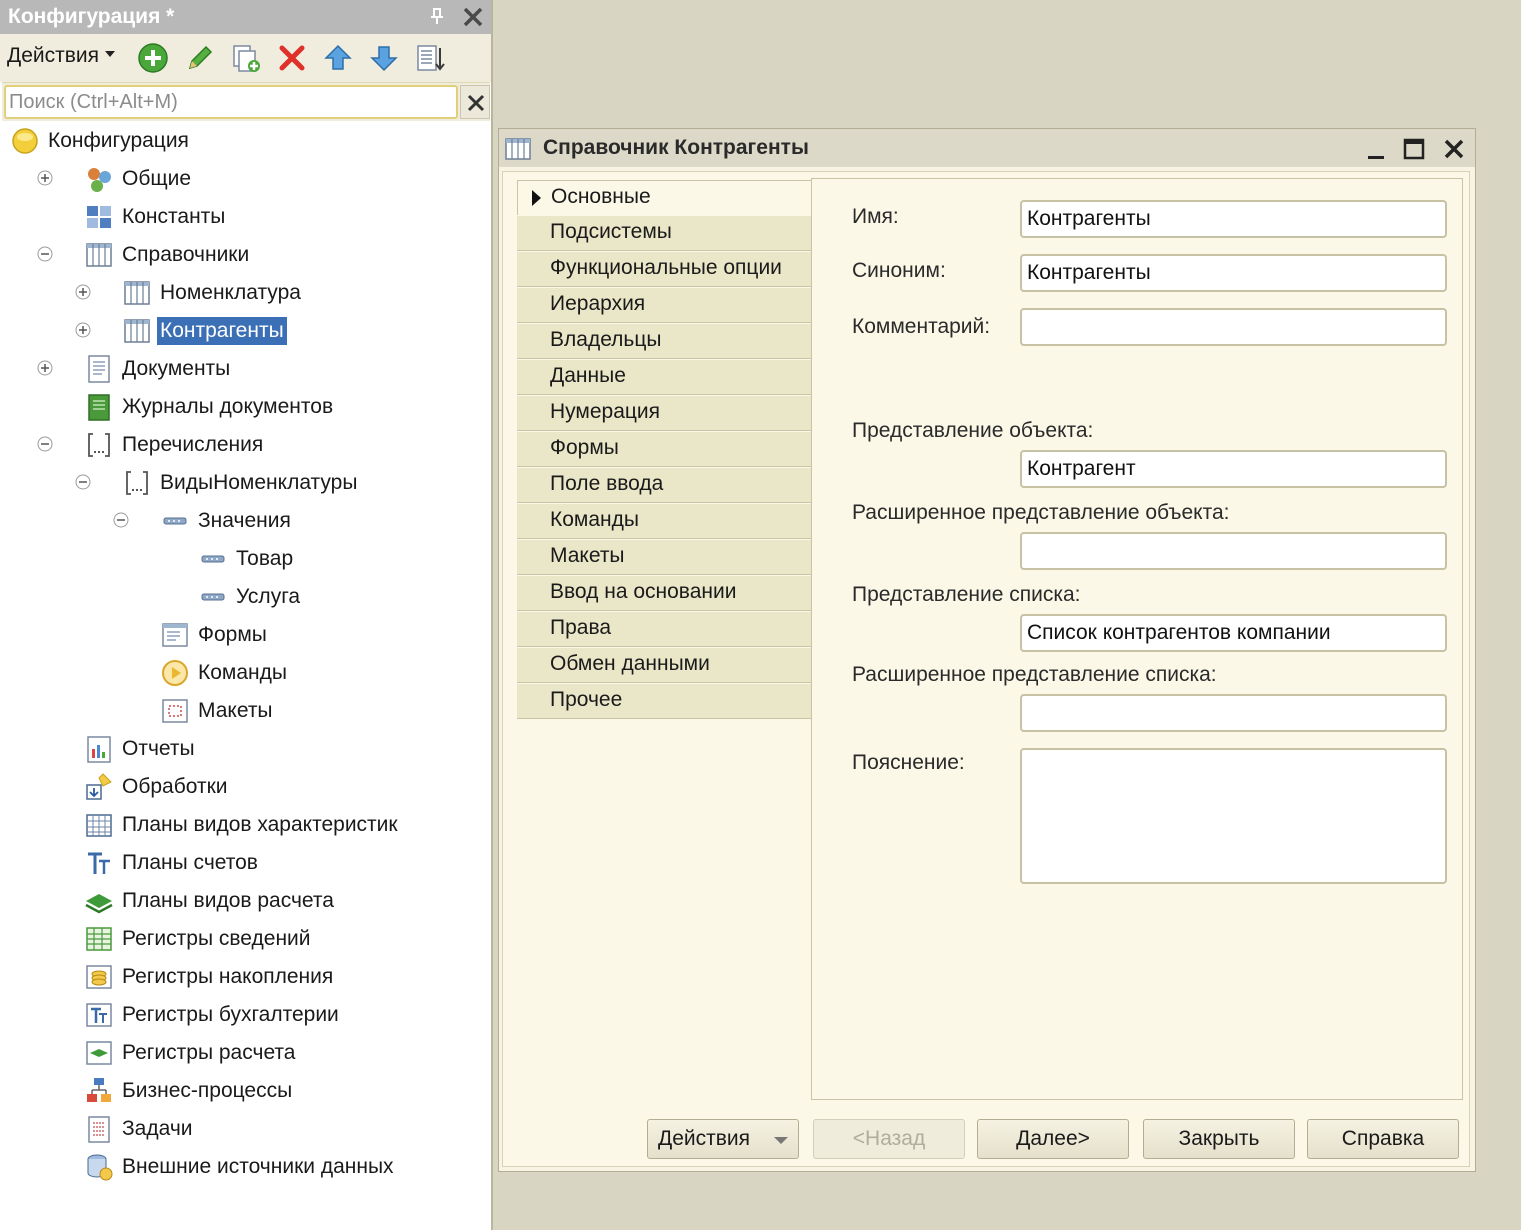  I want to click on copy-add-icon, so click(246, 58).